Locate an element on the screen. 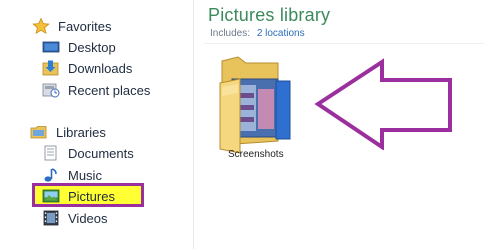 Image resolution: width=489 pixels, height=249 pixels. nav-item-label: Pictures is located at coordinates (91, 196).